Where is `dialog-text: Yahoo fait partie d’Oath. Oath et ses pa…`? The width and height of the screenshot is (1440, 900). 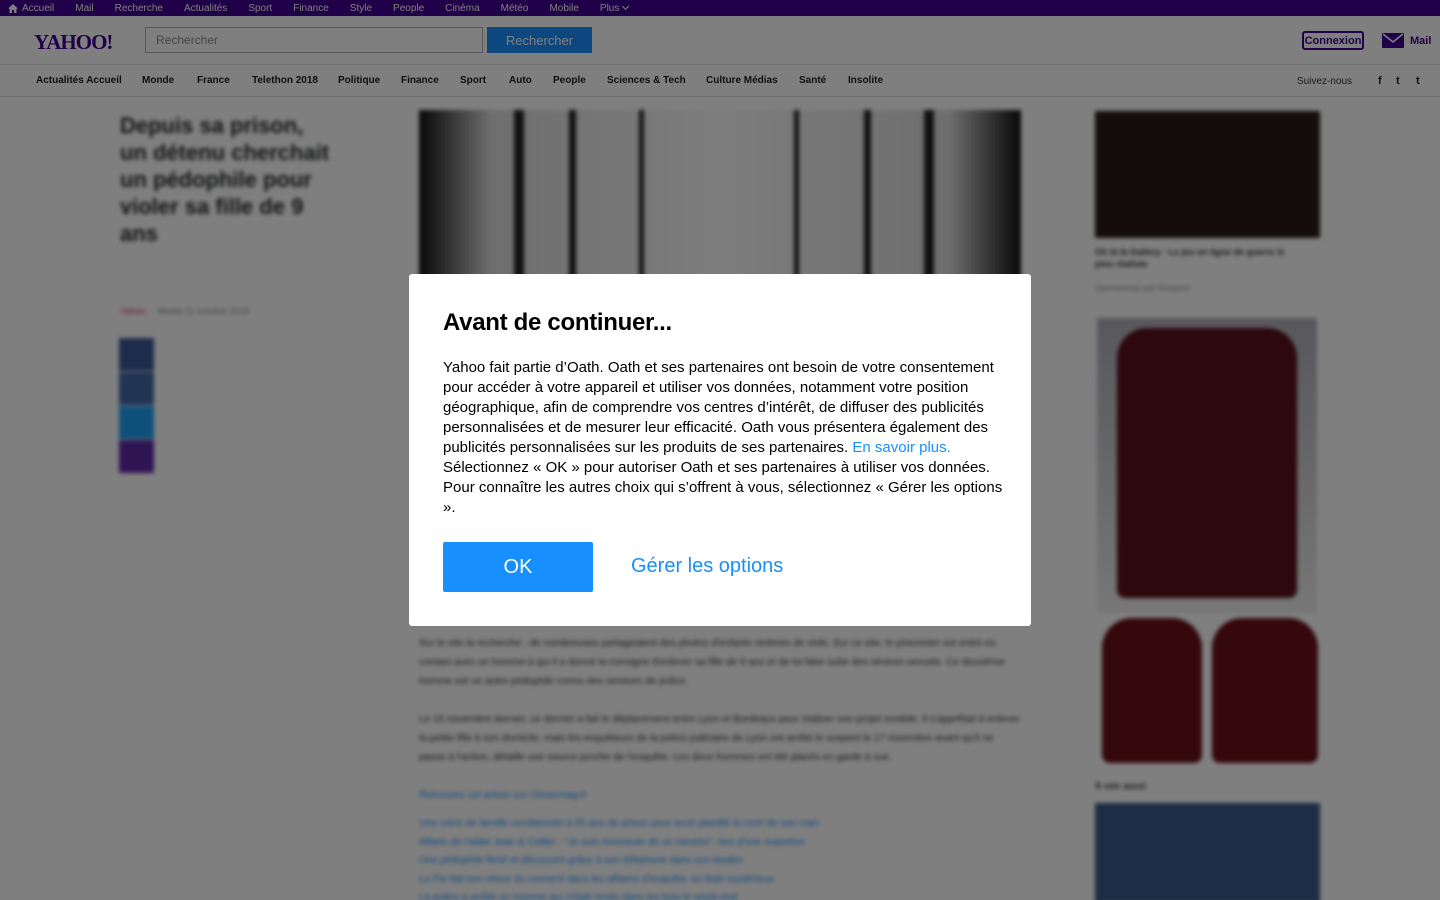 dialog-text: Yahoo fait partie d’Oath. Oath et ses pa… is located at coordinates (723, 438).